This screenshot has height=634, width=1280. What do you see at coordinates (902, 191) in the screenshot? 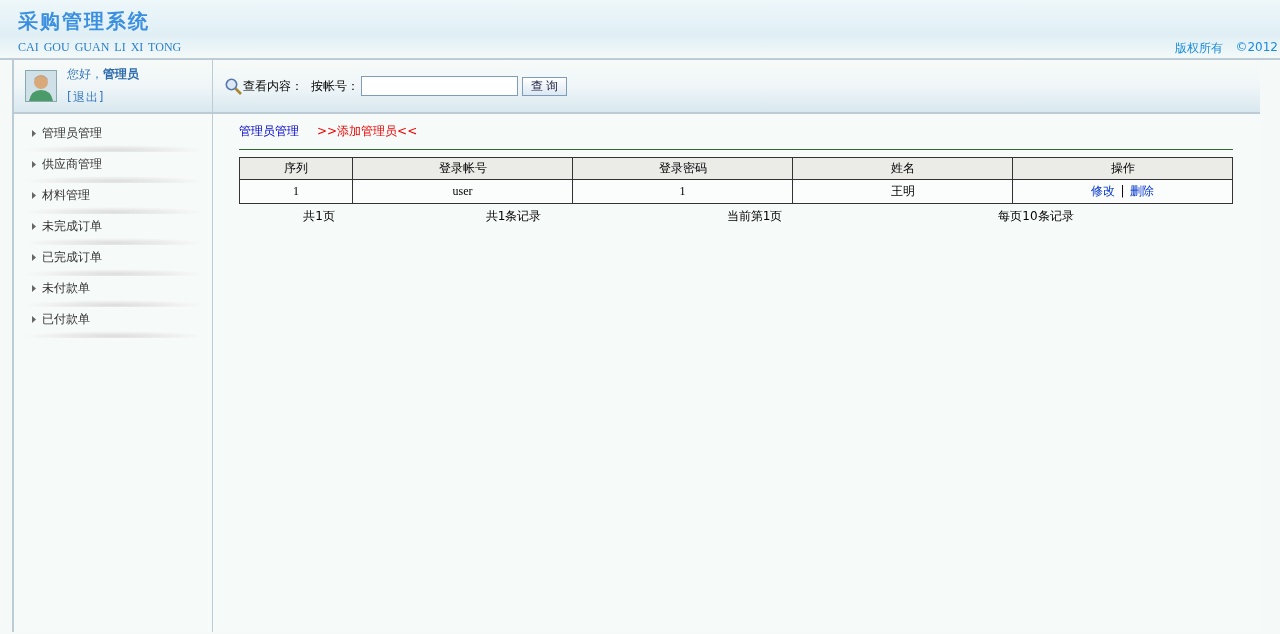
I see `table-cell: 王明` at bounding box center [902, 191].